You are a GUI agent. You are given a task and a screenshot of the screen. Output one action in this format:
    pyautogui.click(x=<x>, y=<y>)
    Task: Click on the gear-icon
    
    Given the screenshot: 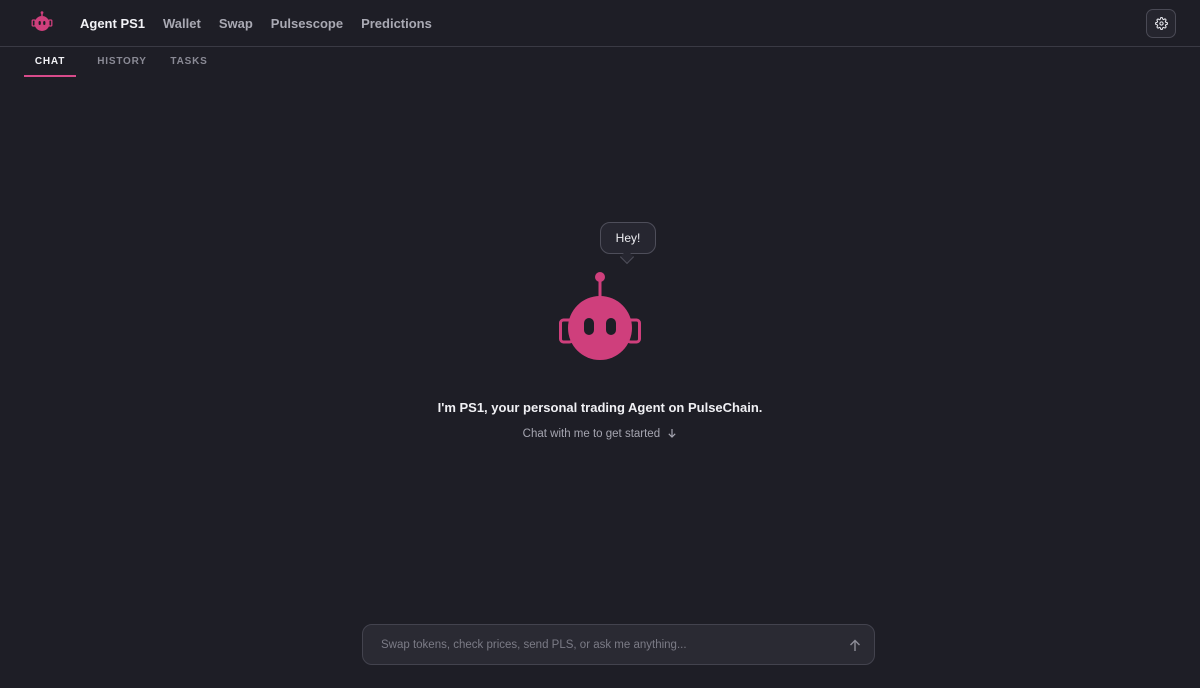 What is the action you would take?
    pyautogui.click(x=1161, y=23)
    